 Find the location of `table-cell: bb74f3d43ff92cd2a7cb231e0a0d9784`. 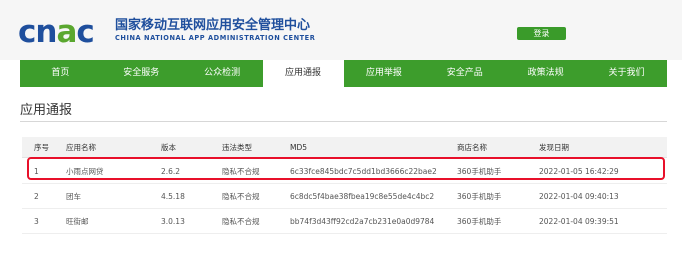

table-cell: bb74f3d43ff92cd2a7cb231e0a0d9784 is located at coordinates (362, 221).